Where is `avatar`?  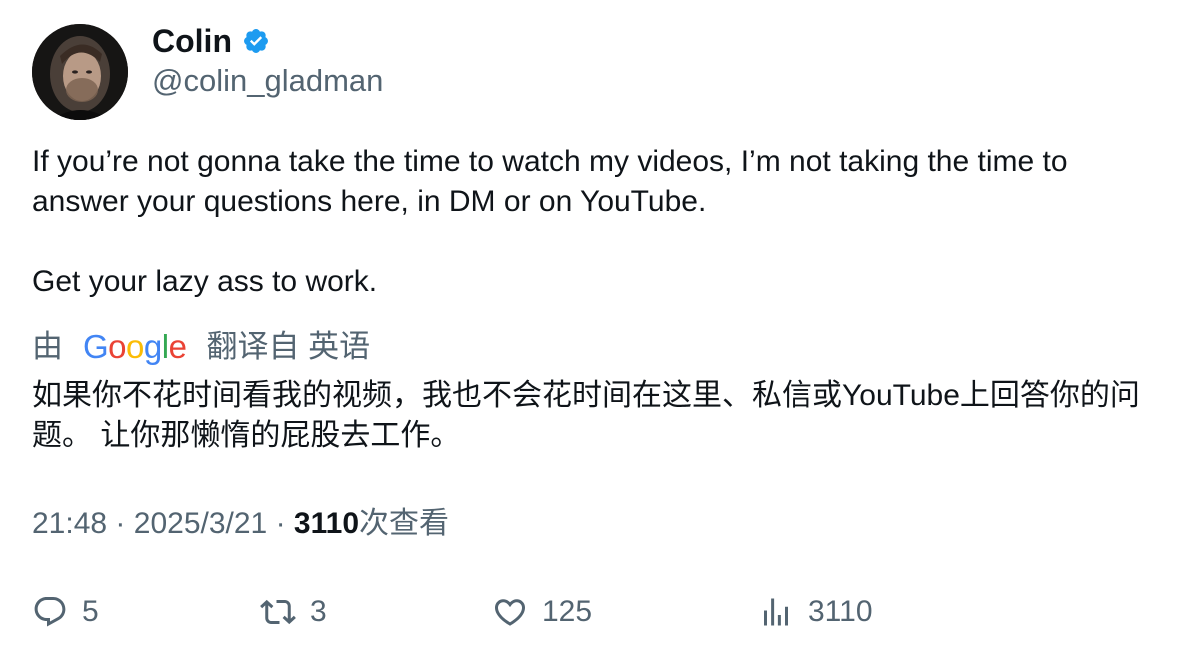
avatar is located at coordinates (80, 72).